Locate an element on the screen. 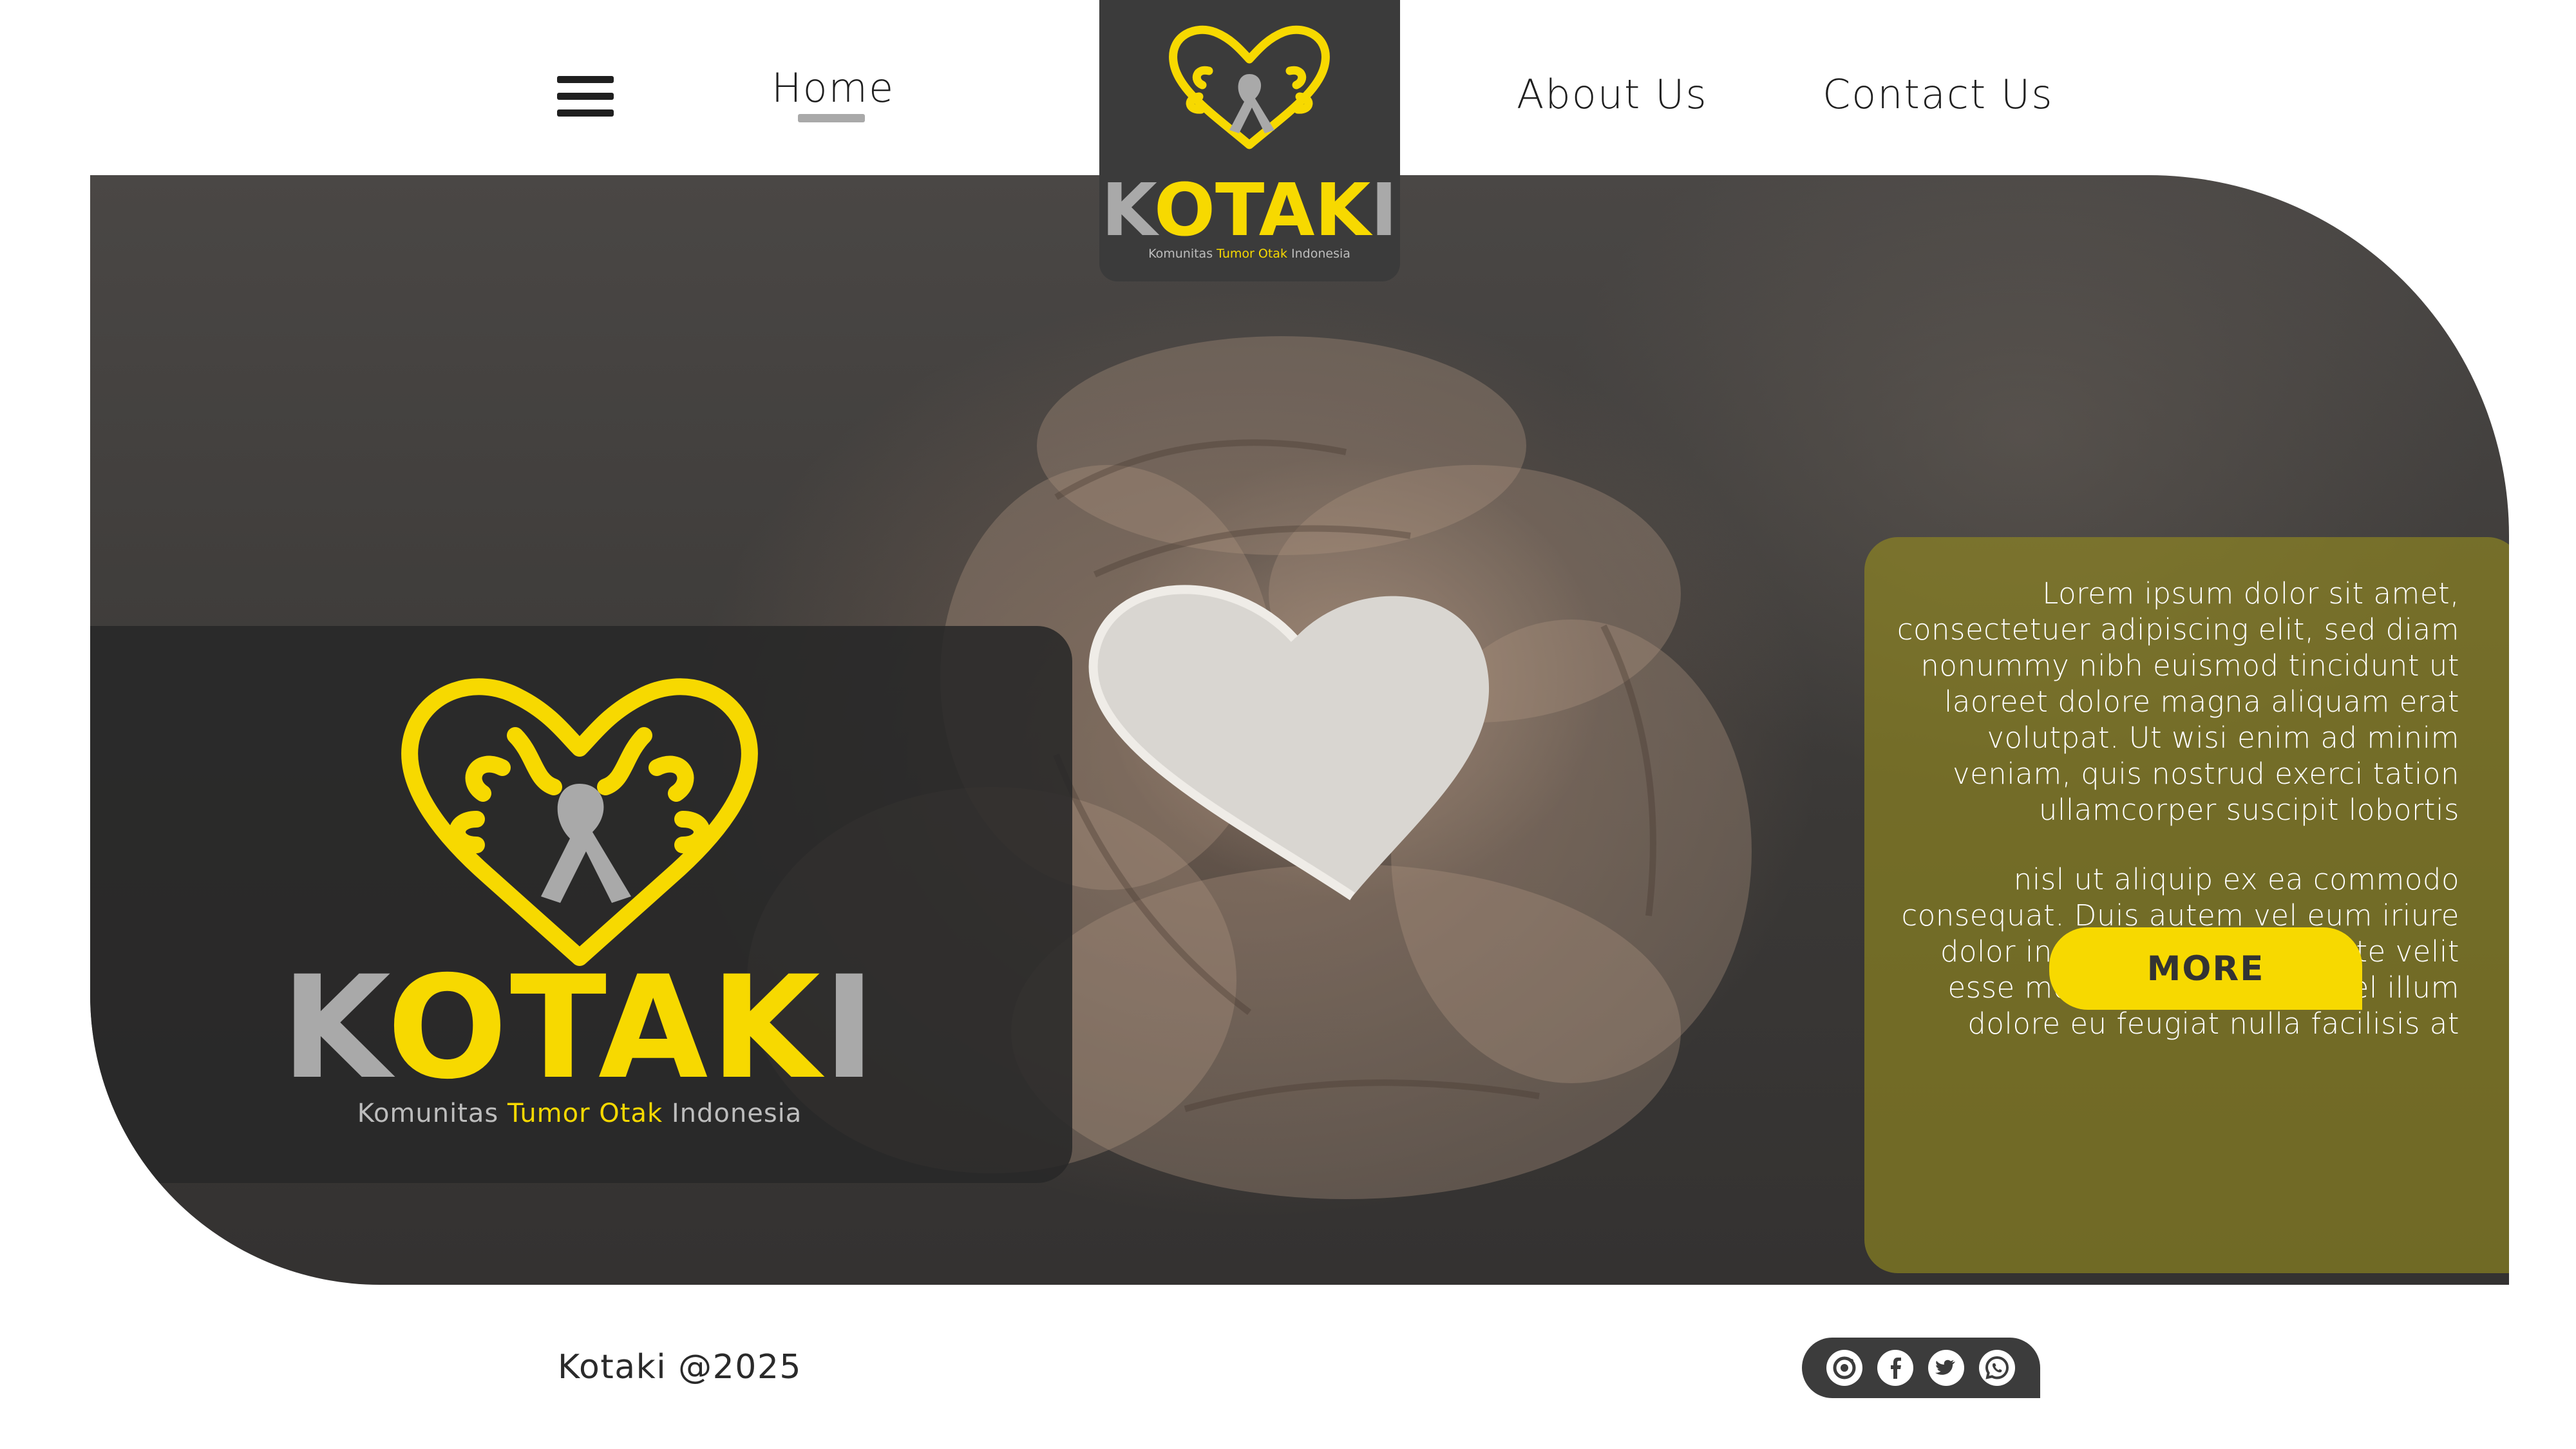 The image size is (2576, 1449). copyright-text: Kotaki @2025 is located at coordinates (680, 1368).